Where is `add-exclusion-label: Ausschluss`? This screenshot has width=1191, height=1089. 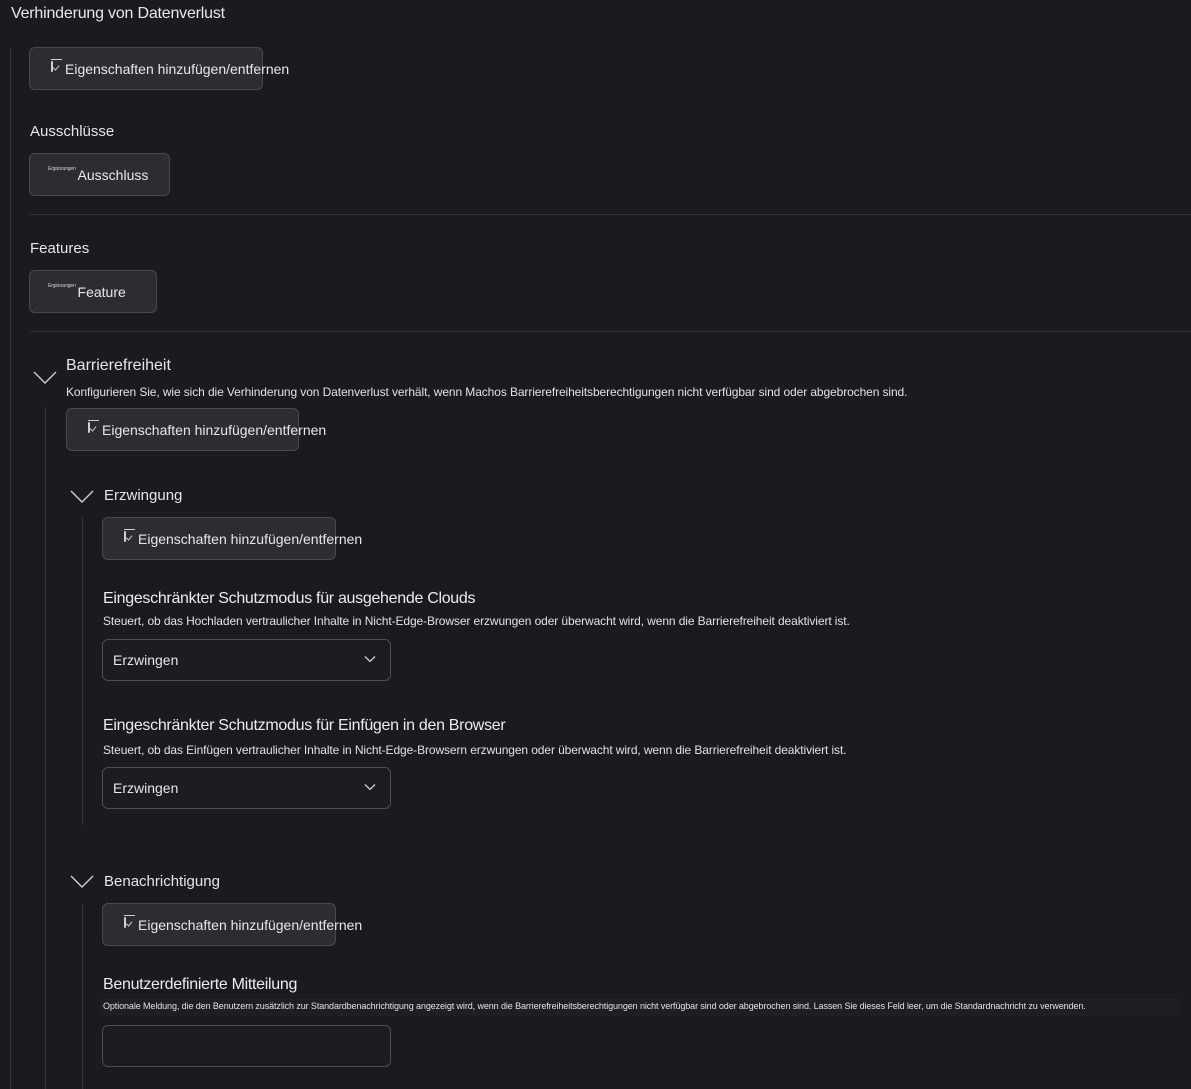
add-exclusion-label: Ausschluss is located at coordinates (113, 174).